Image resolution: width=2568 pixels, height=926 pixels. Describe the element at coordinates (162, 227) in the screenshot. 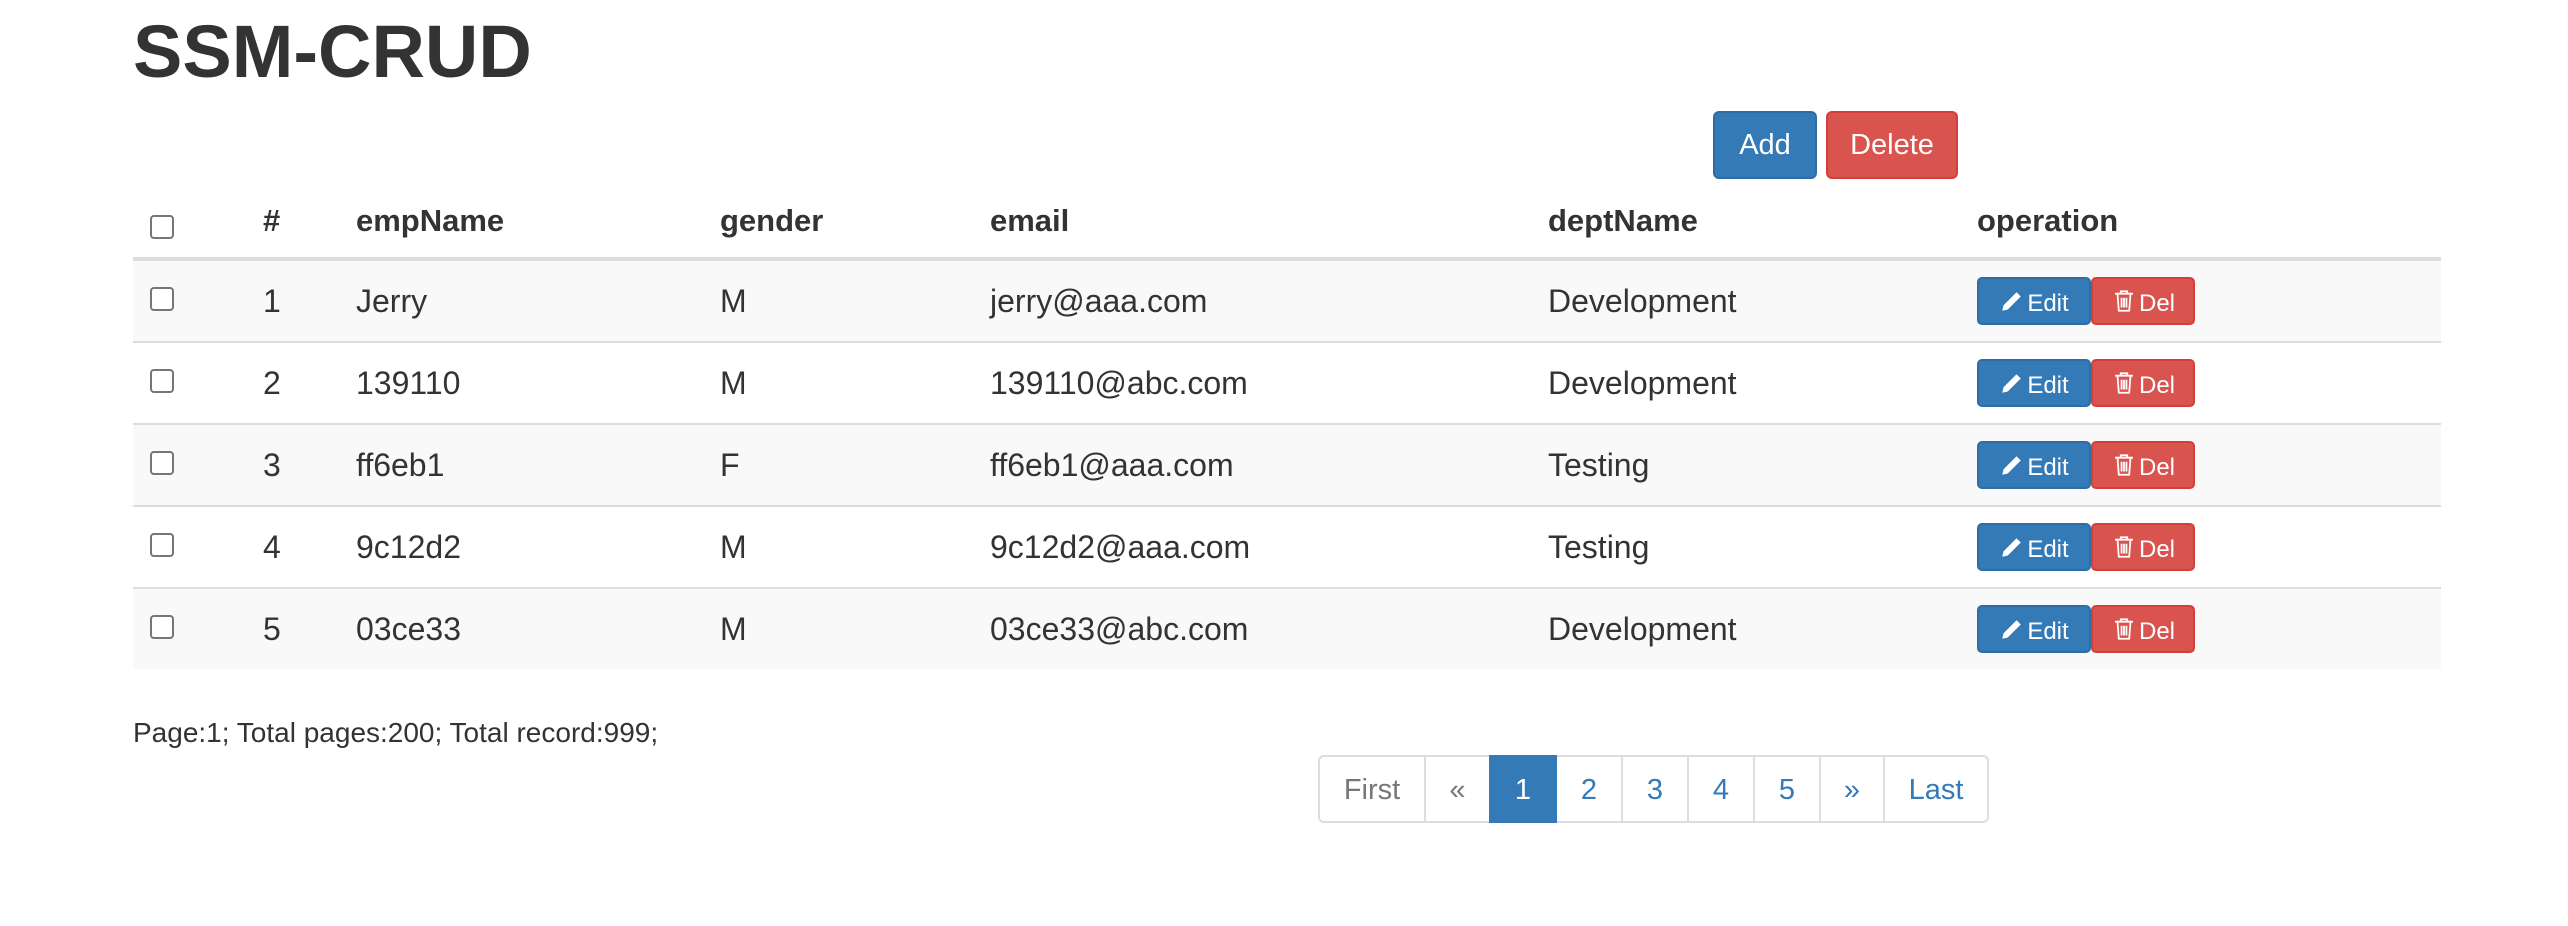

I see `select-all-checkbox` at that location.